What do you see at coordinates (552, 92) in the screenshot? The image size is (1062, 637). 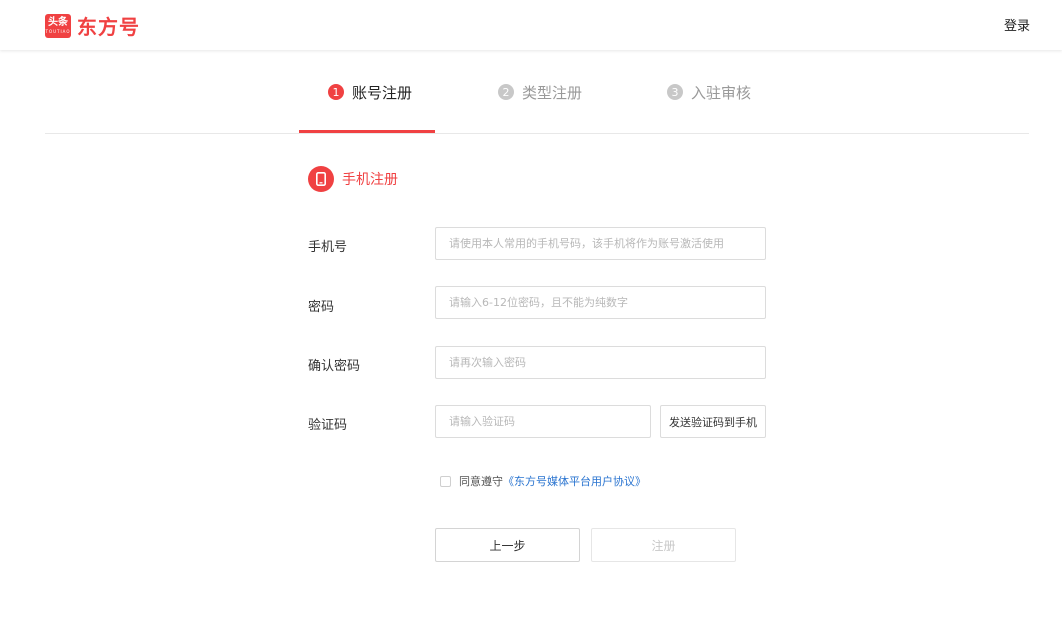 I see `step-label: 类型注册` at bounding box center [552, 92].